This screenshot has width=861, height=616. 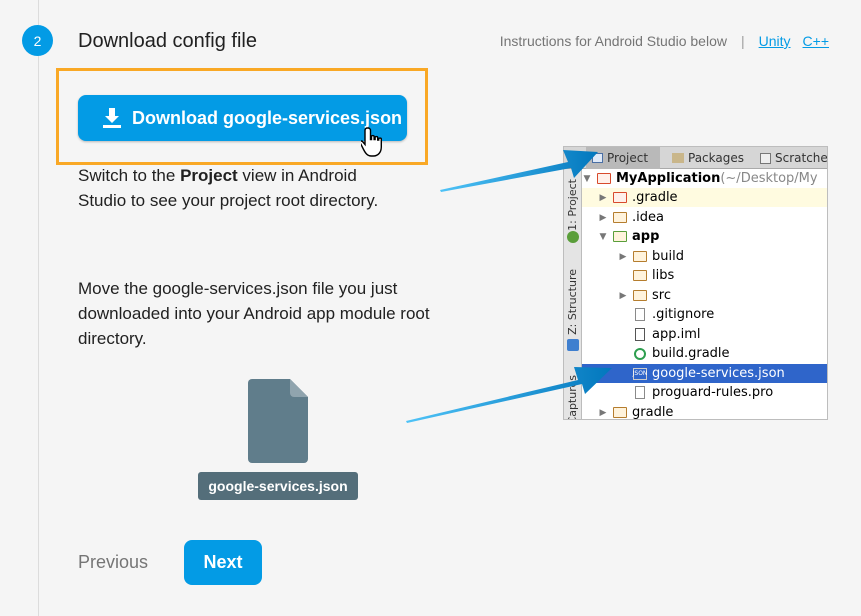 I want to click on scratches-tab-icon, so click(x=765, y=158).